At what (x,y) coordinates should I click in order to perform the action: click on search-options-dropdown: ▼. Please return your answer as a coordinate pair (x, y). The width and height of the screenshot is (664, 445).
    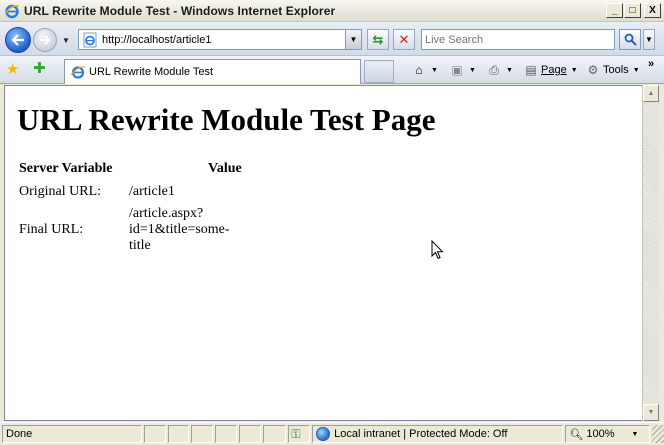
    Looking at the image, I should click on (649, 39).